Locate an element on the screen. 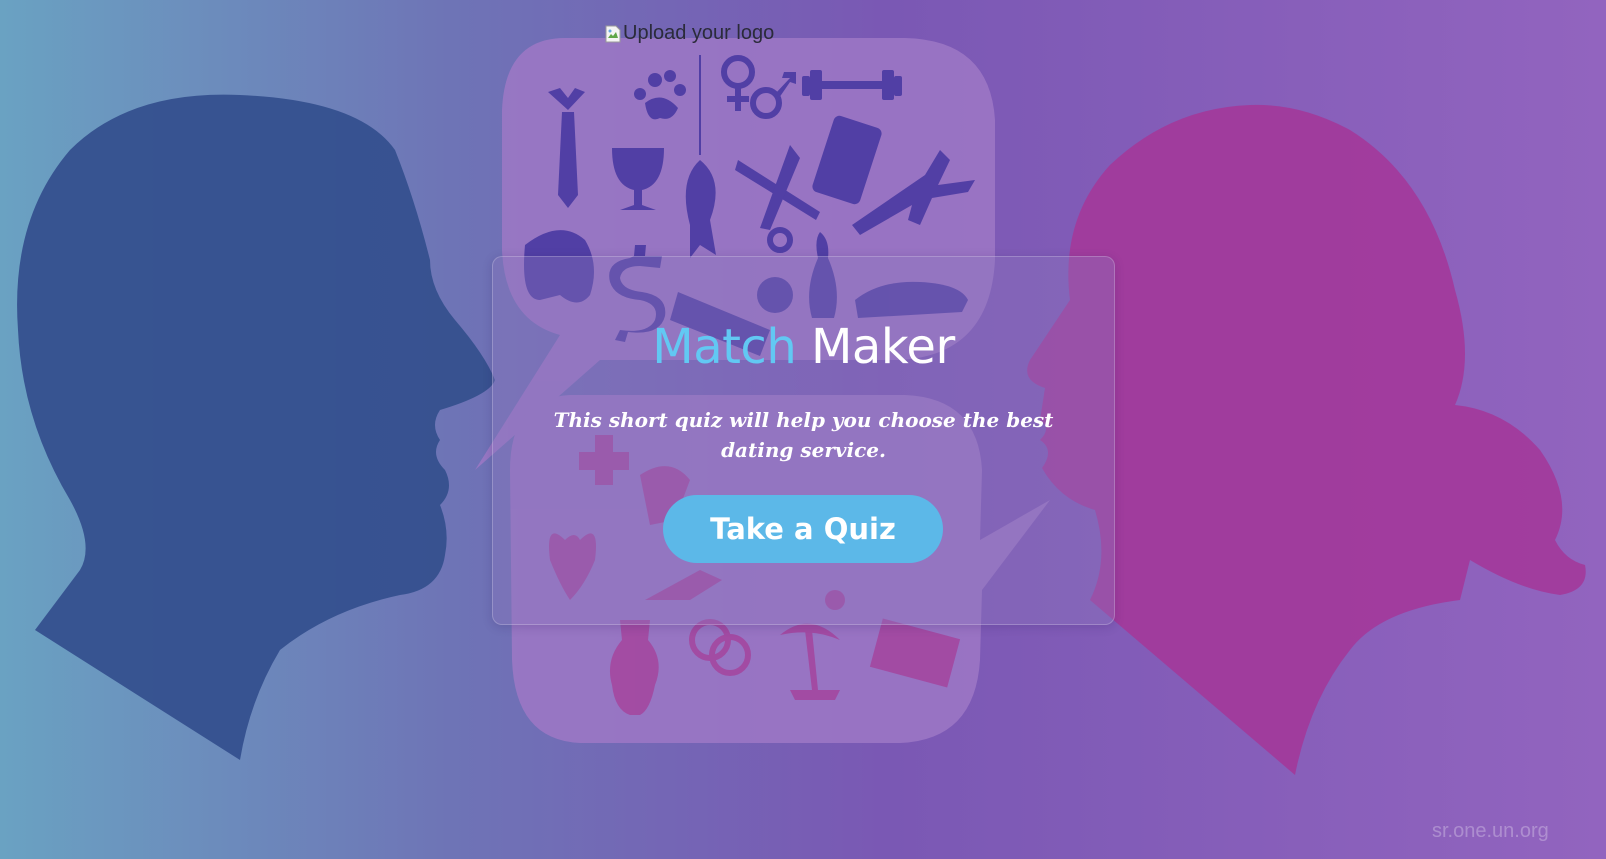  page-title: Match Maker is located at coordinates (803, 347).